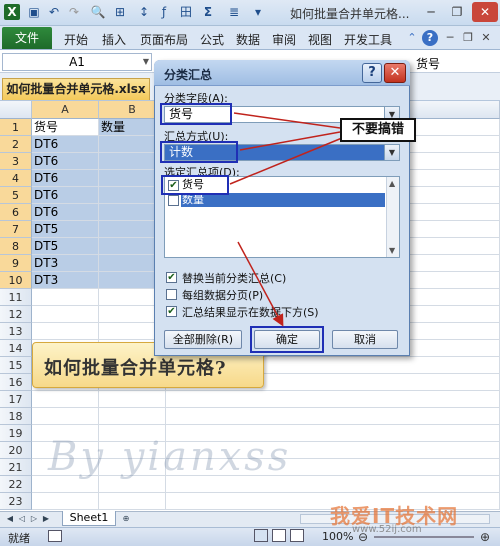 This screenshot has height=546, width=500. Describe the element at coordinates (287, 120) in the screenshot. I see `arrow-to-field` at that location.